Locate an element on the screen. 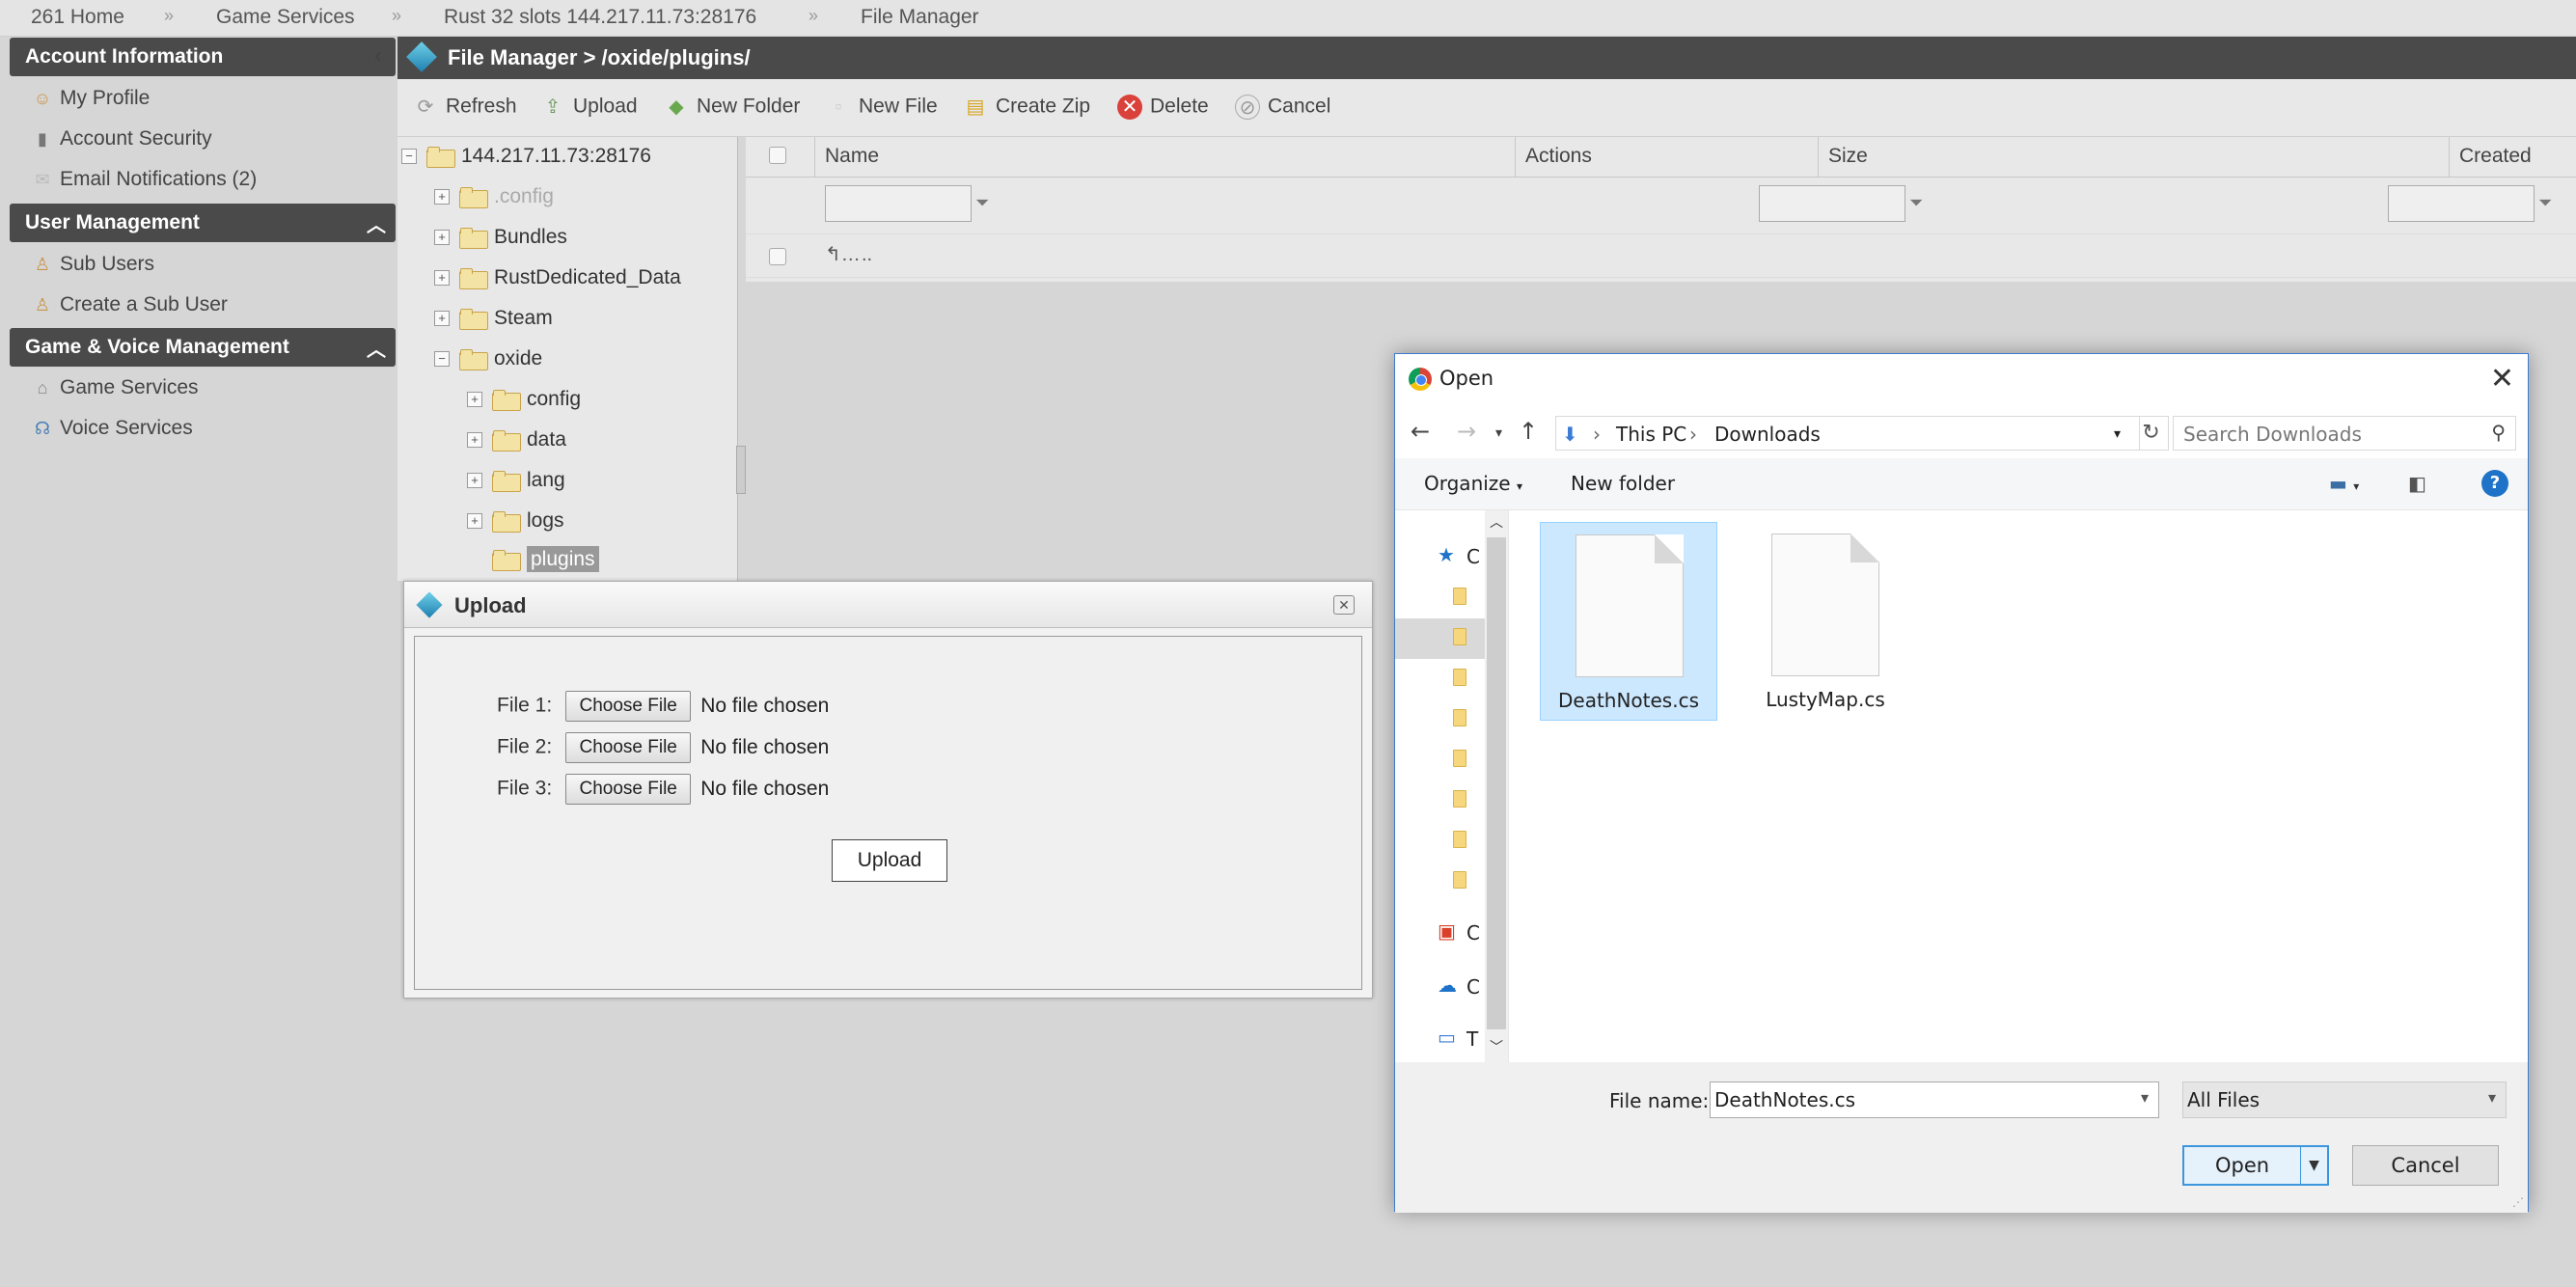  documents-folder-icon is located at coordinates (1460, 677).